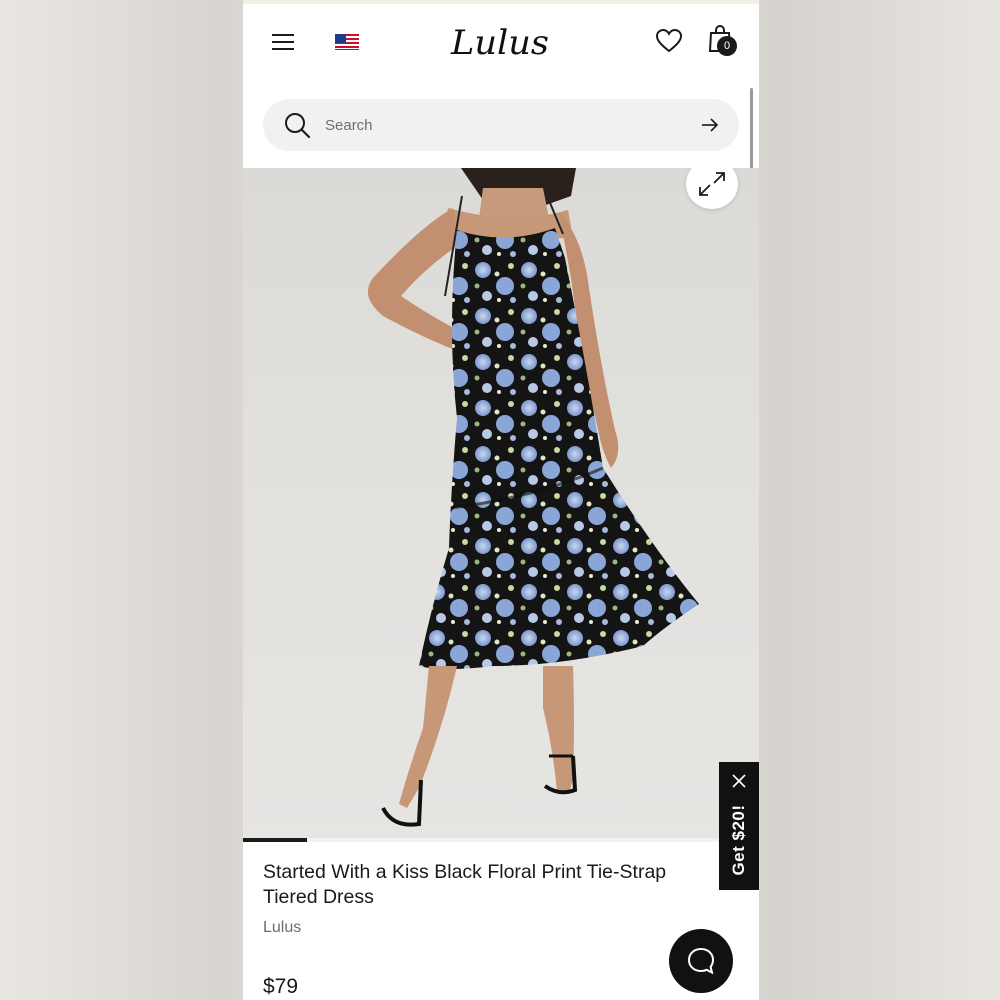 The height and width of the screenshot is (1000, 1000). What do you see at coordinates (495, 125) in the screenshot?
I see `search-input` at bounding box center [495, 125].